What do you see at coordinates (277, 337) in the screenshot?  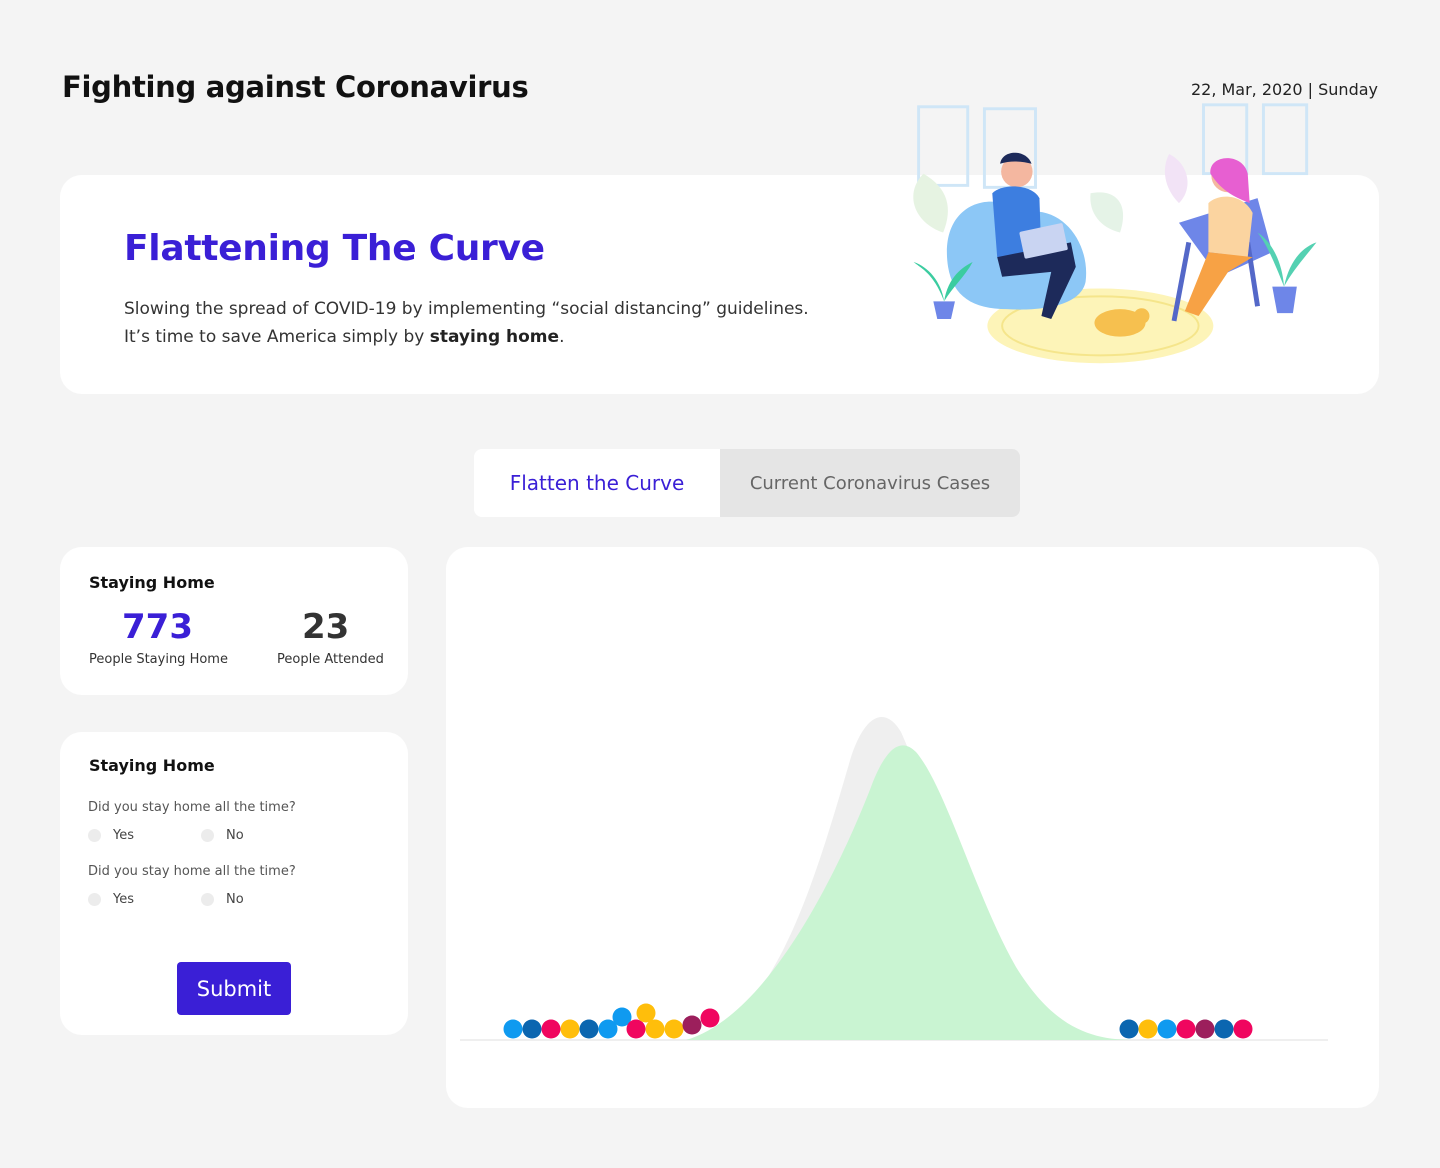 I see `hero-line-2-prefix: It’s time to save America simply by` at bounding box center [277, 337].